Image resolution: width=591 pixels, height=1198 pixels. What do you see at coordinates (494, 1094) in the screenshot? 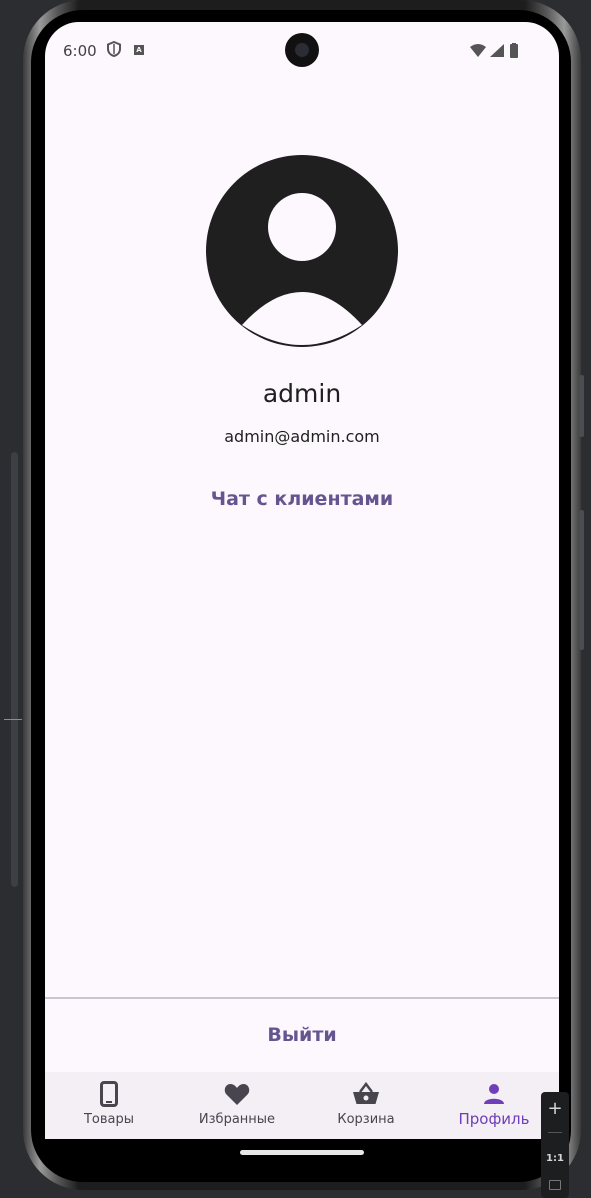
I see `person-icon` at bounding box center [494, 1094].